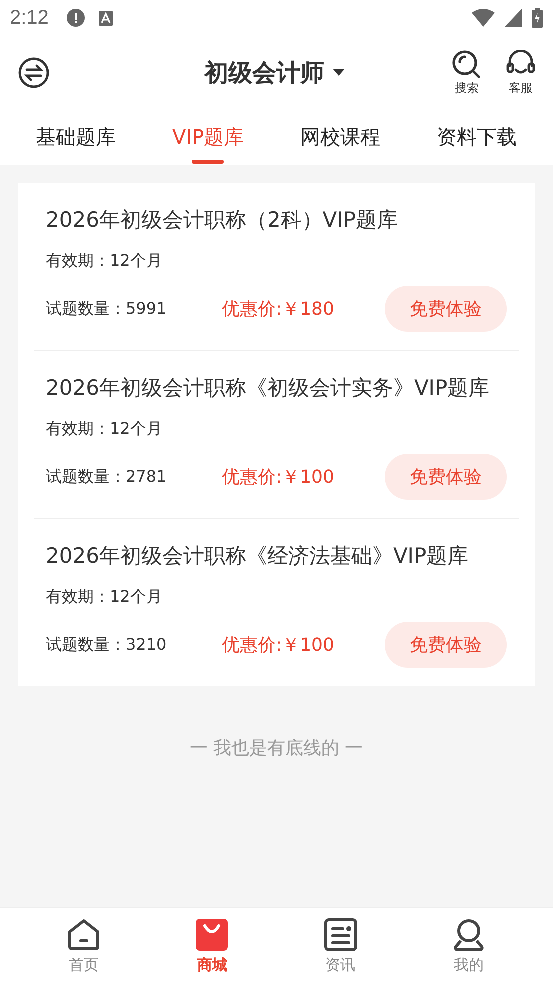 This screenshot has height=984, width=553. I want to click on wifi-icon, so click(483, 18).